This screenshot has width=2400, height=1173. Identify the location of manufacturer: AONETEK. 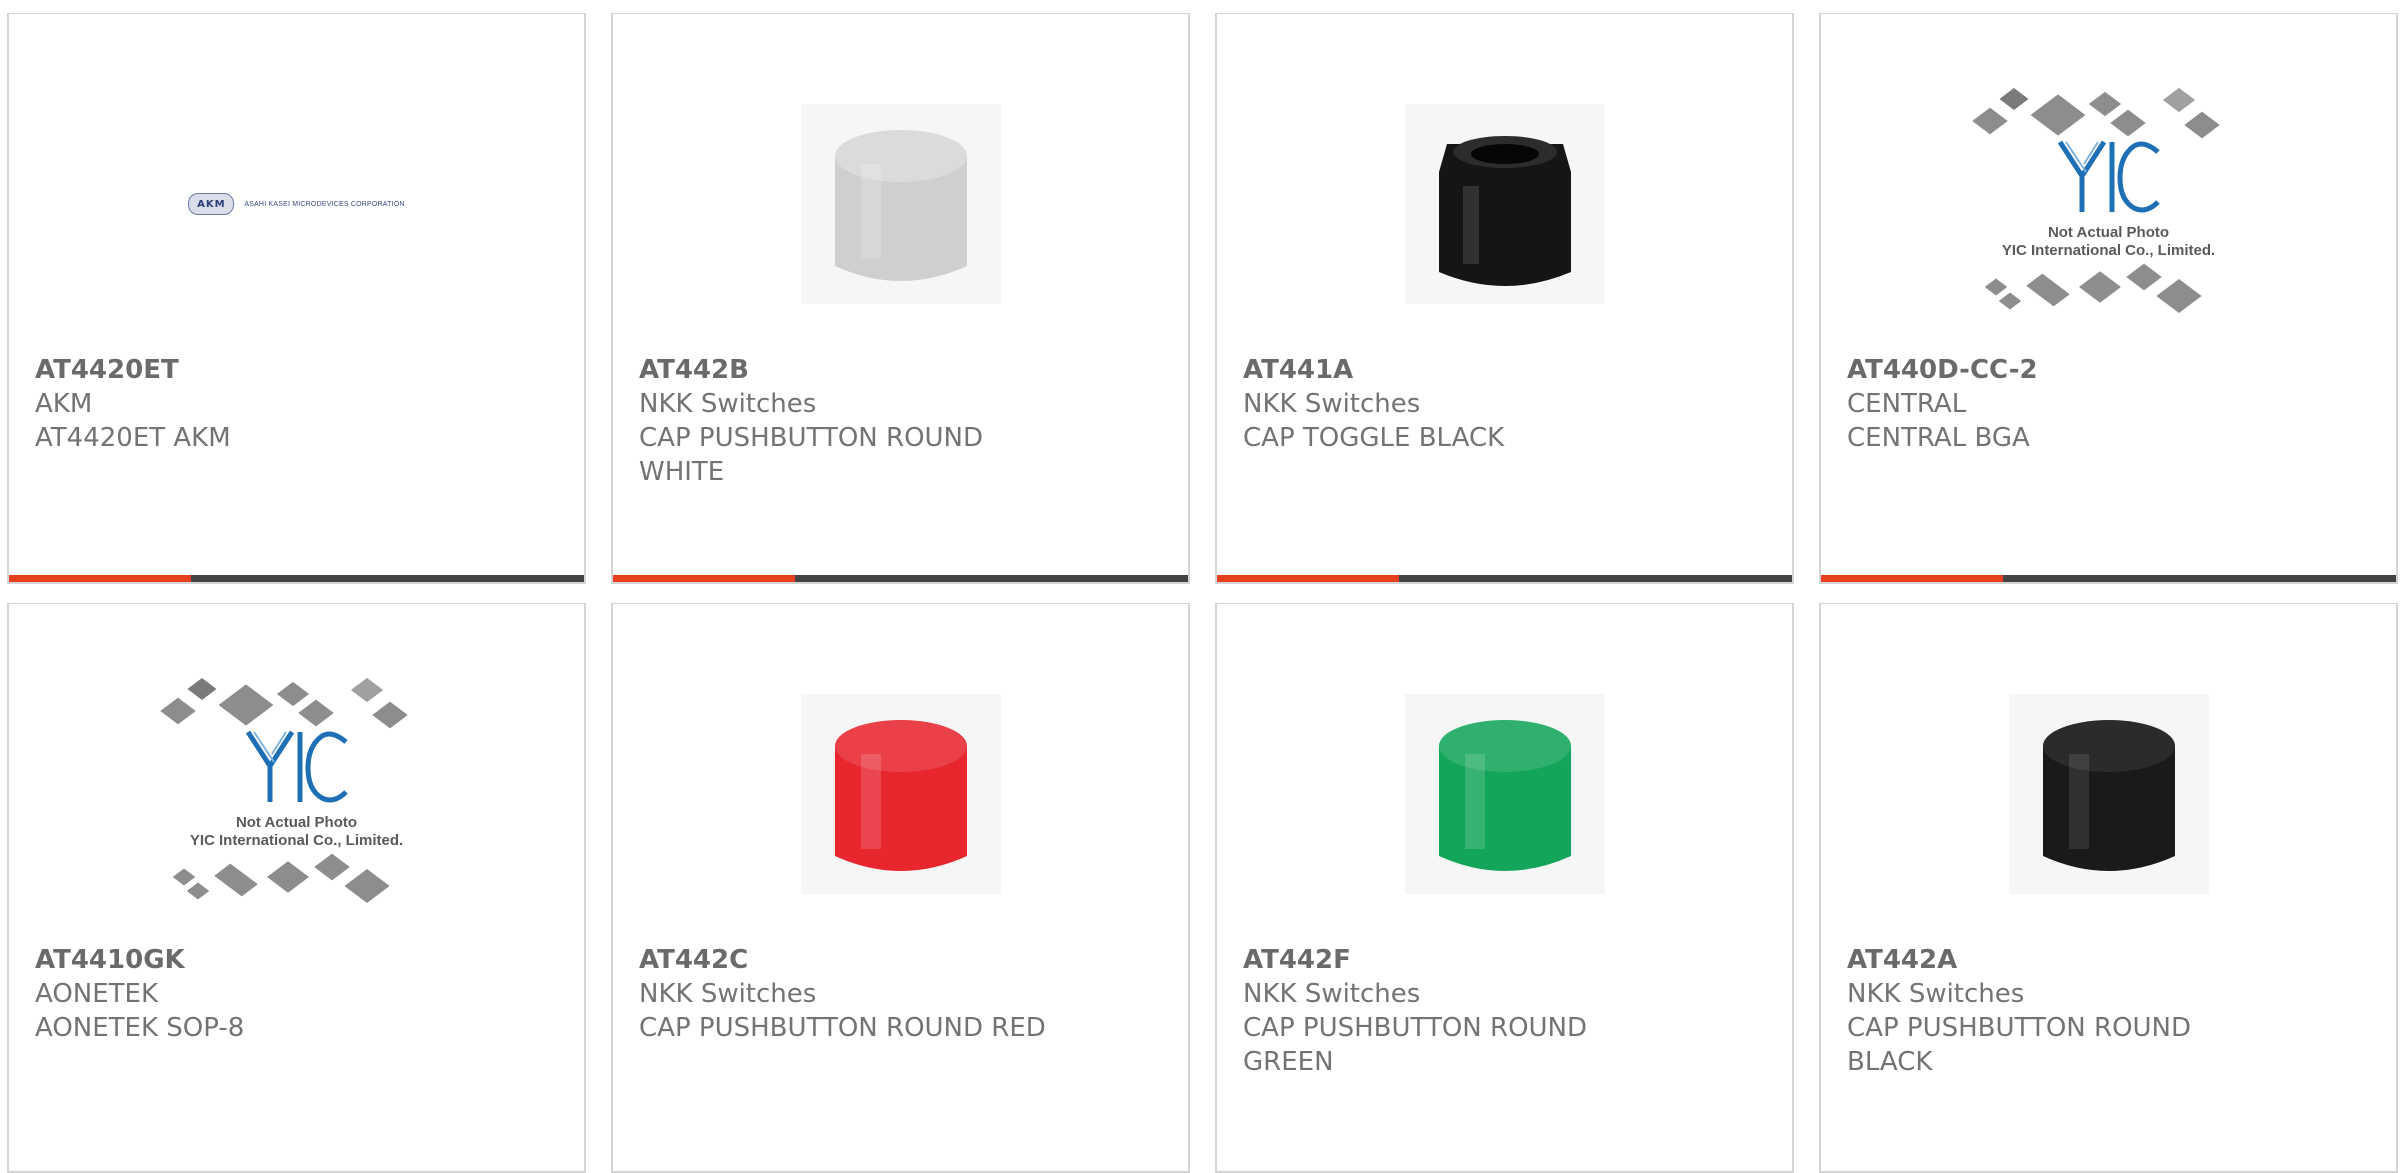
(97, 994).